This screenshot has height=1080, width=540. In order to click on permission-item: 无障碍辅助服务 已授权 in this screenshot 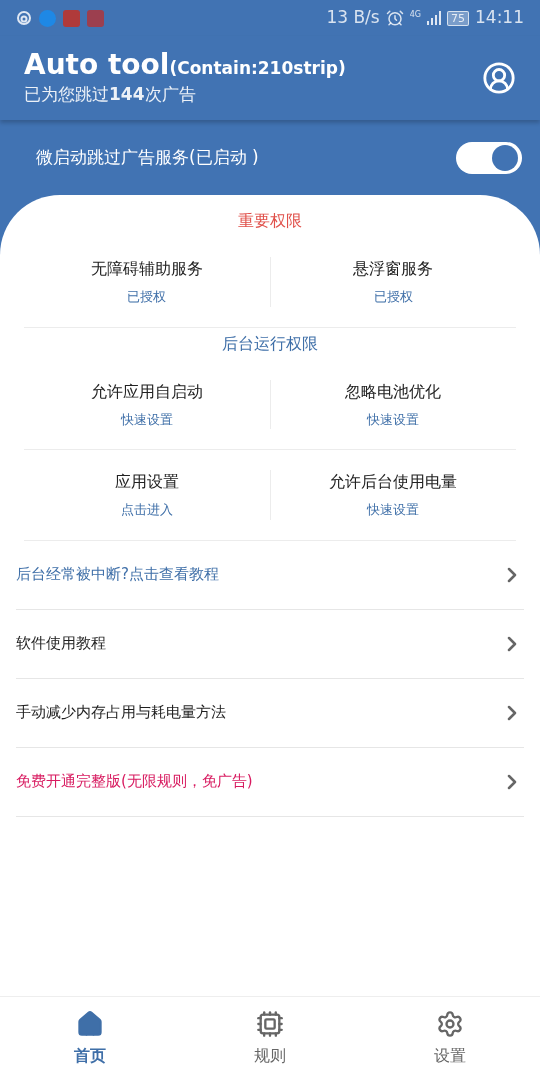, I will do `click(147, 282)`.